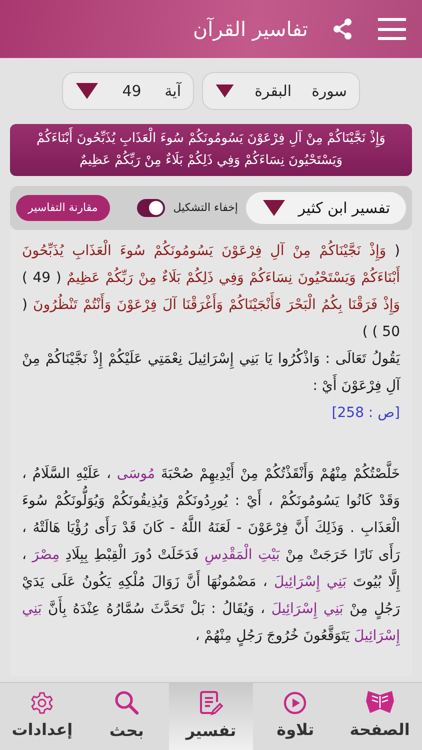 The width and height of the screenshot is (422, 750). I want to click on toggle-switch, so click(151, 208).